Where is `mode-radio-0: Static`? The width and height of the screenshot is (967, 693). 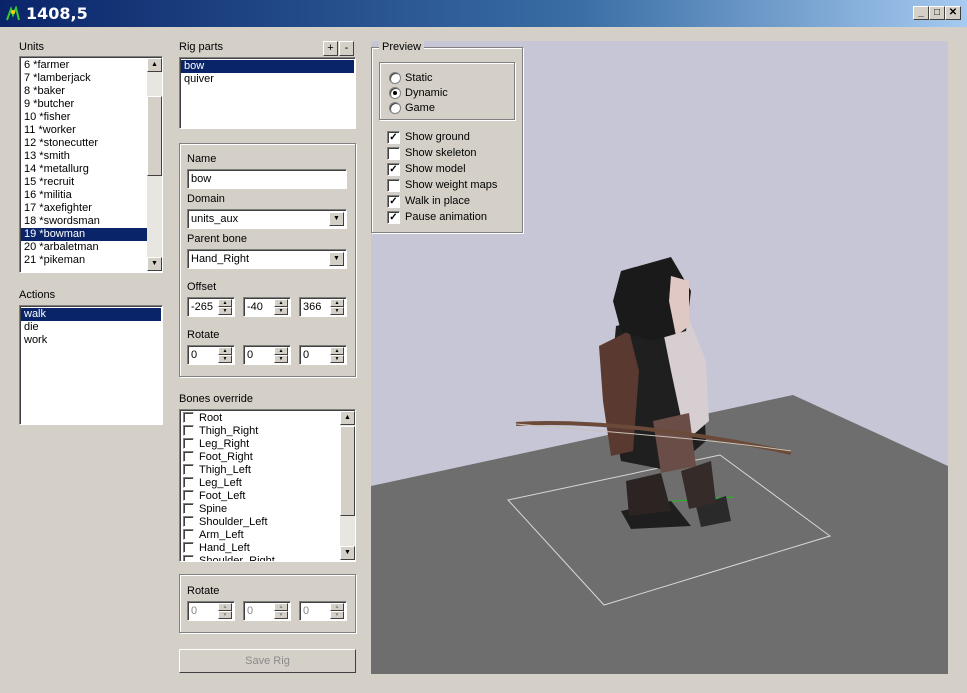
mode-radio-0: Static is located at coordinates (449, 78).